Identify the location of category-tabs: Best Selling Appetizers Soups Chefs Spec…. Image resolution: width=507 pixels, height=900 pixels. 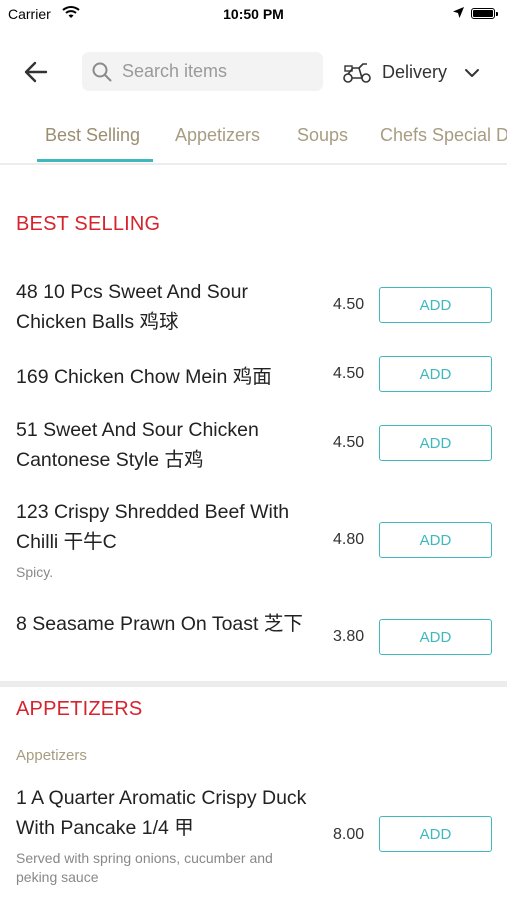
(253, 138).